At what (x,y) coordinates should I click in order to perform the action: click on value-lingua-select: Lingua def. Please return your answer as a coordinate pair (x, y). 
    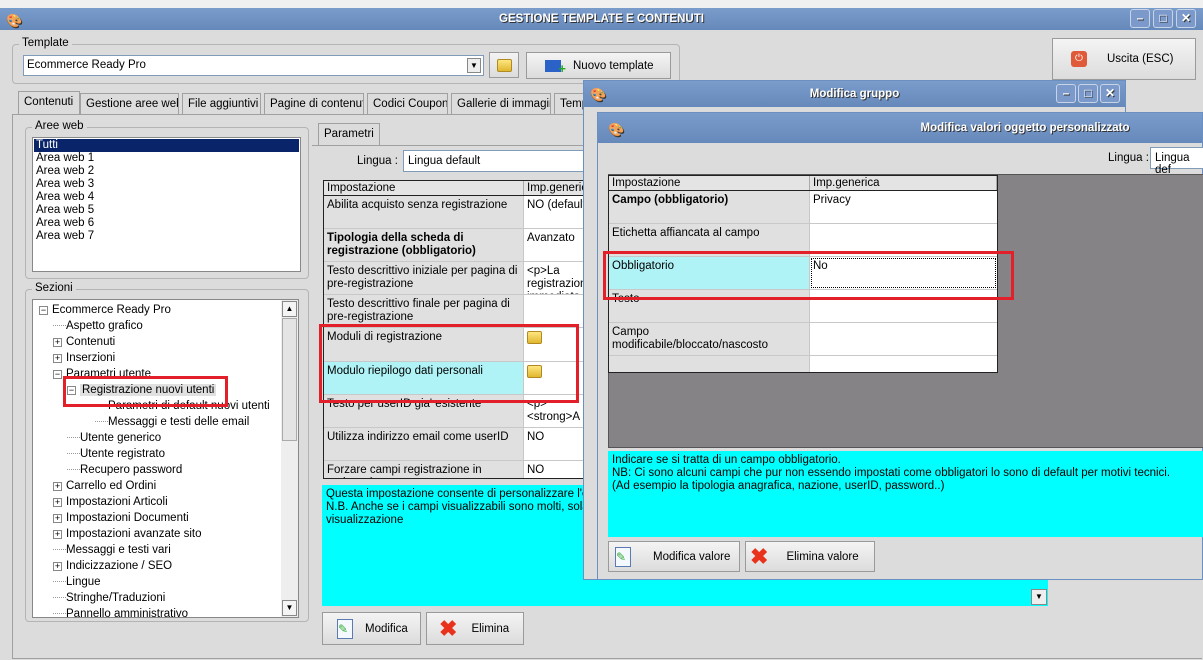
    Looking at the image, I should click on (1176, 161).